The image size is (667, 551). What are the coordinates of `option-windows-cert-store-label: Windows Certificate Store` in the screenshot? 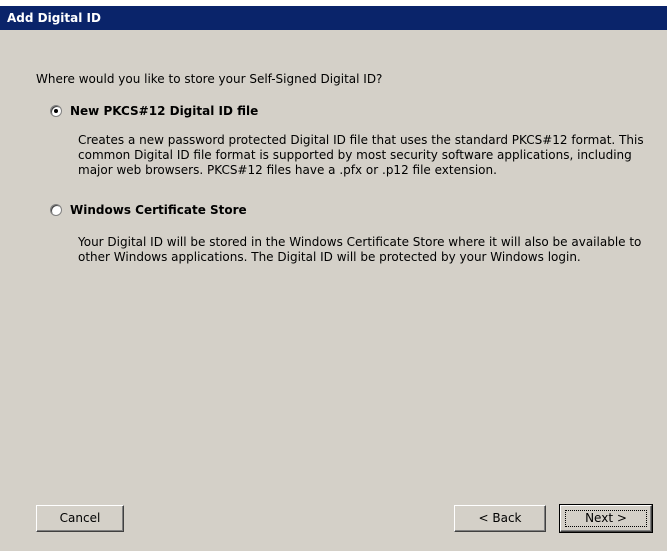 It's located at (158, 210).